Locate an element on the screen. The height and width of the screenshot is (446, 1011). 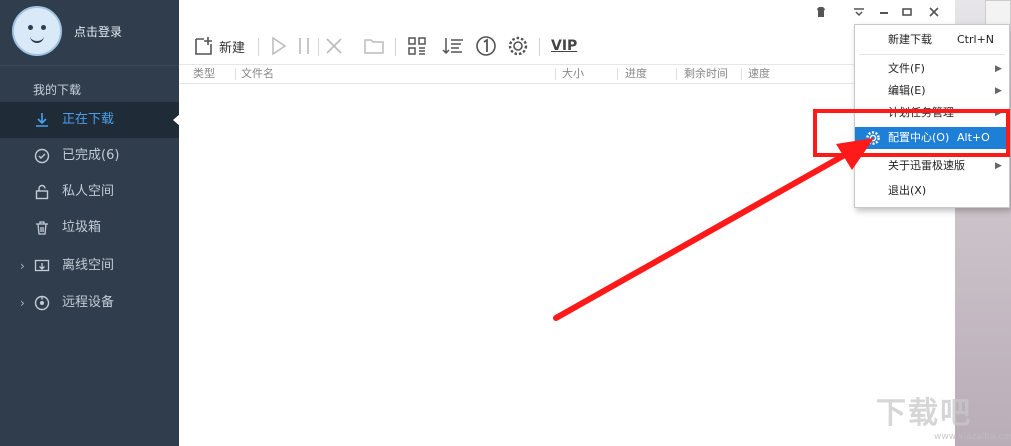
watermark-logo: 下载吧 www.xiazaiba.com is located at coordinates (943, 417).